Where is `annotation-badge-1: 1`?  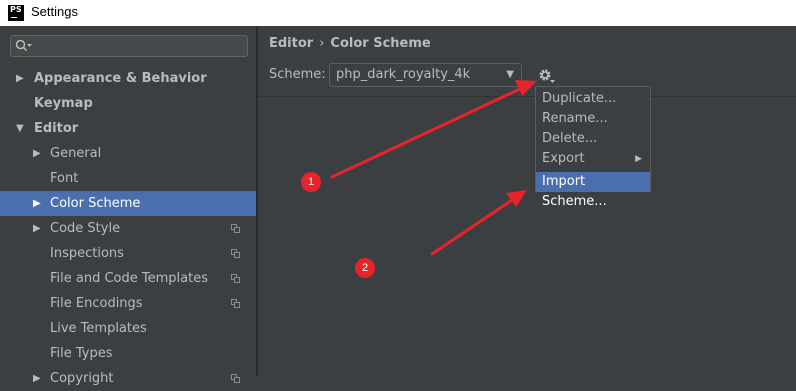 annotation-badge-1: 1 is located at coordinates (311, 182).